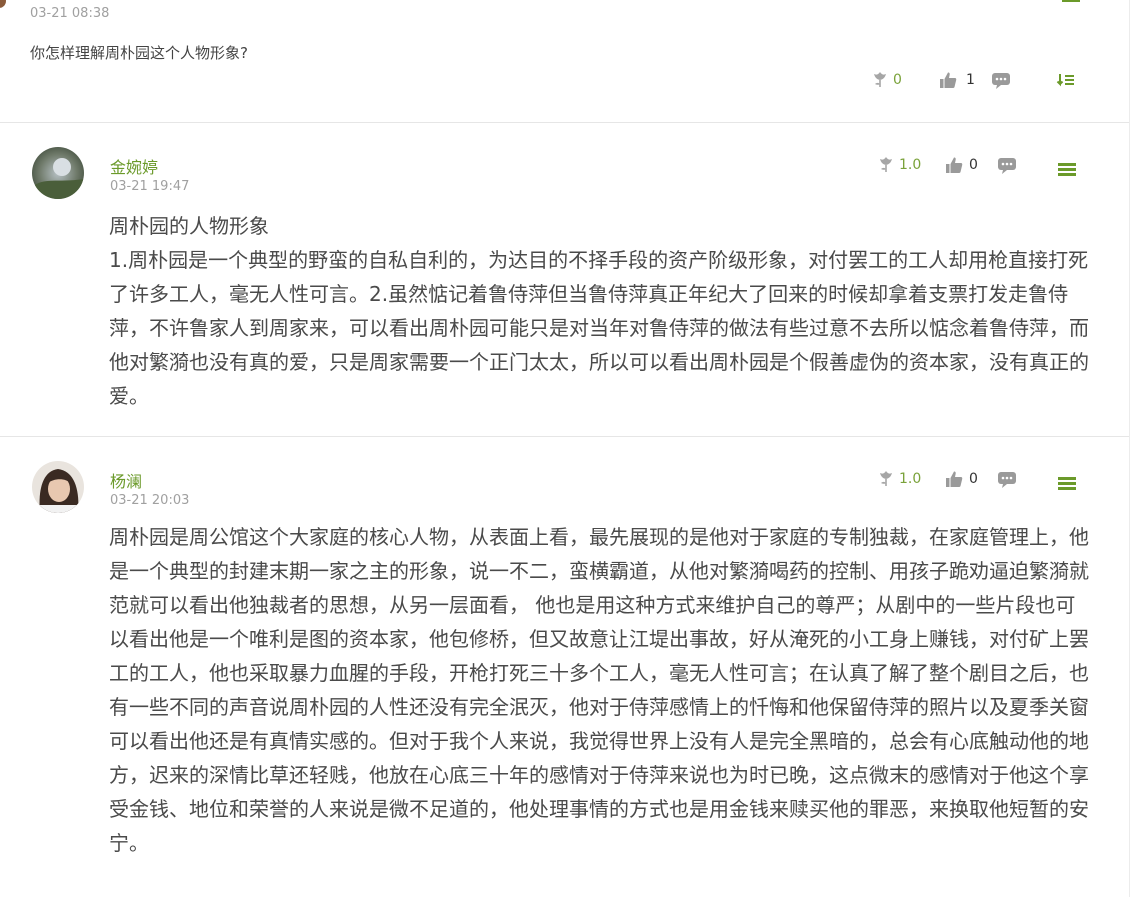  I want to click on username: 杨澜, so click(126, 480).